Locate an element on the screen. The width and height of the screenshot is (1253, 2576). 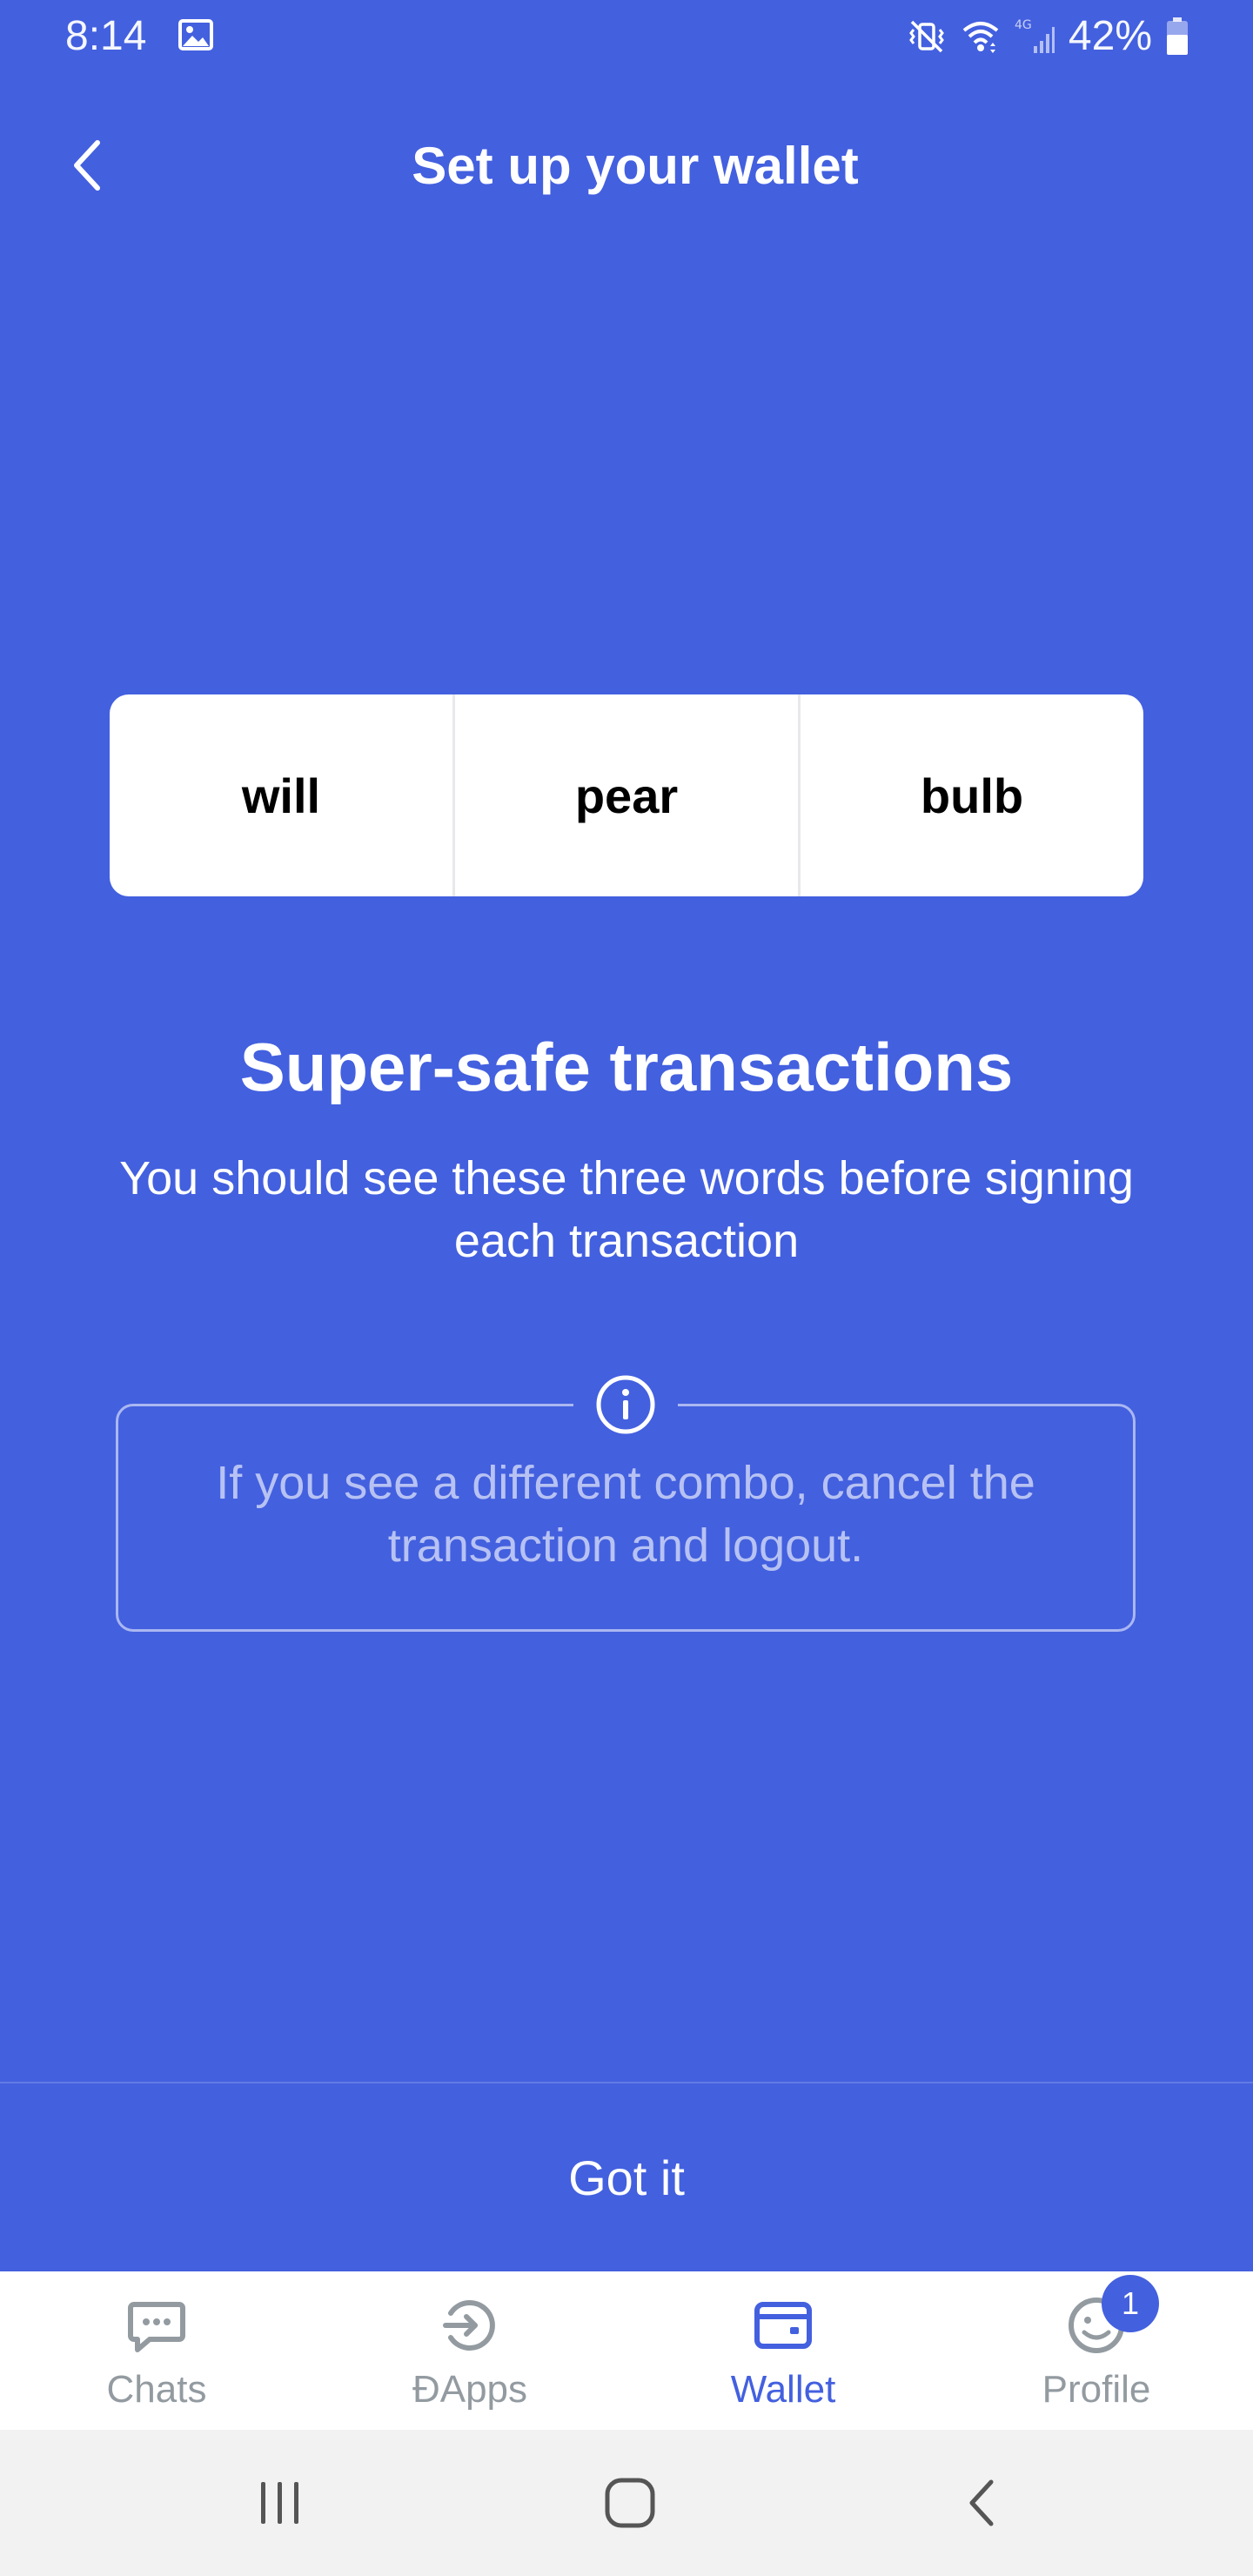
headline: Super-safe transactions is located at coordinates (626, 1067).